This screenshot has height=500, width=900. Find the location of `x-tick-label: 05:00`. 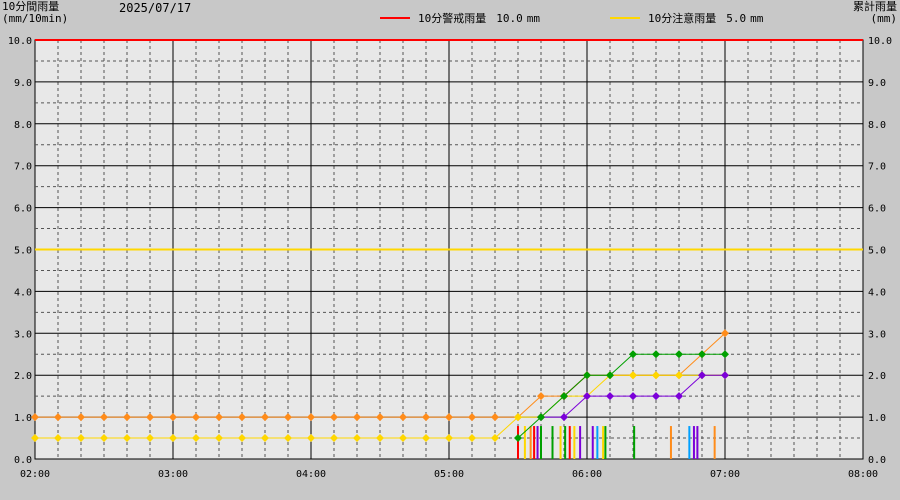

x-tick-label: 05:00 is located at coordinates (449, 474).